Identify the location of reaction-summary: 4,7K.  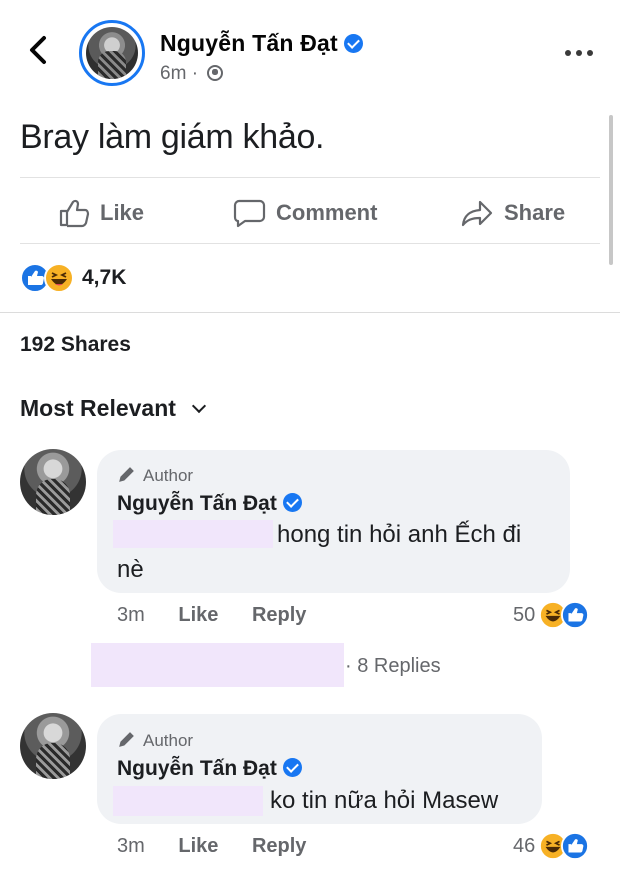
(73, 278).